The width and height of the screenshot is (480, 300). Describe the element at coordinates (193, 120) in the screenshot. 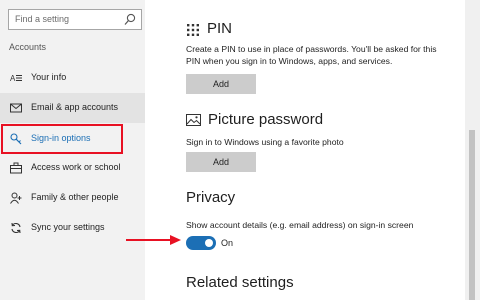

I see `picture-icon` at that location.